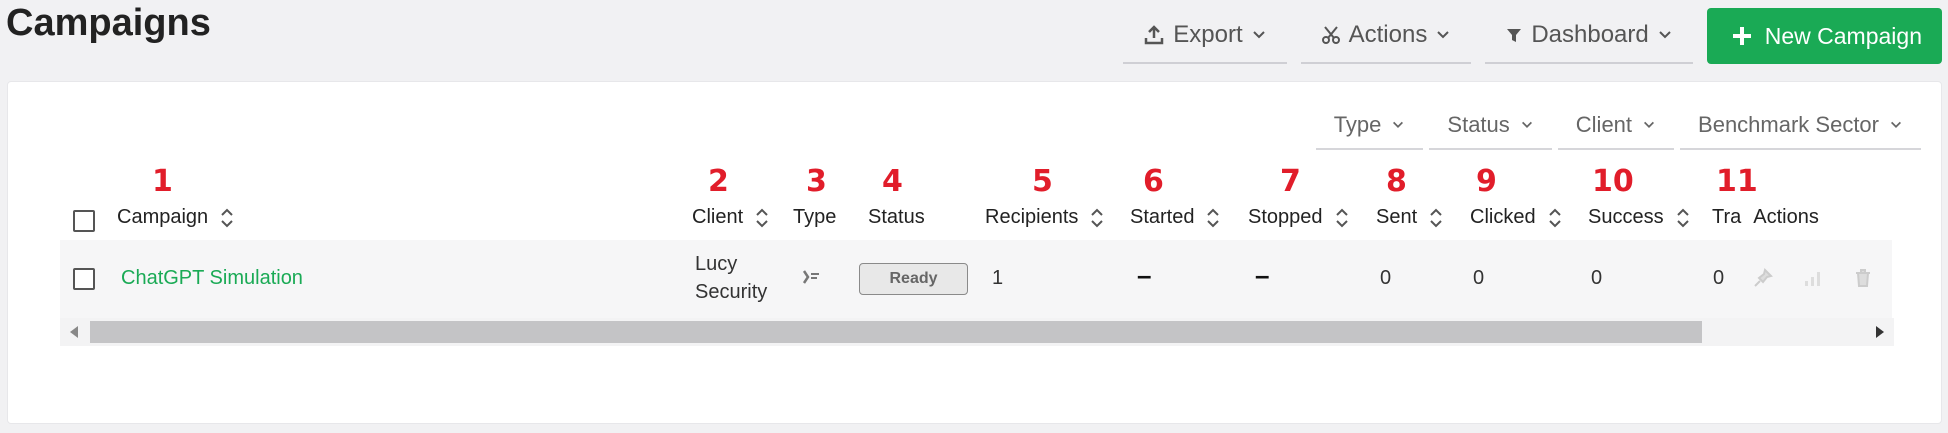  I want to click on filter-icon, so click(1514, 35).